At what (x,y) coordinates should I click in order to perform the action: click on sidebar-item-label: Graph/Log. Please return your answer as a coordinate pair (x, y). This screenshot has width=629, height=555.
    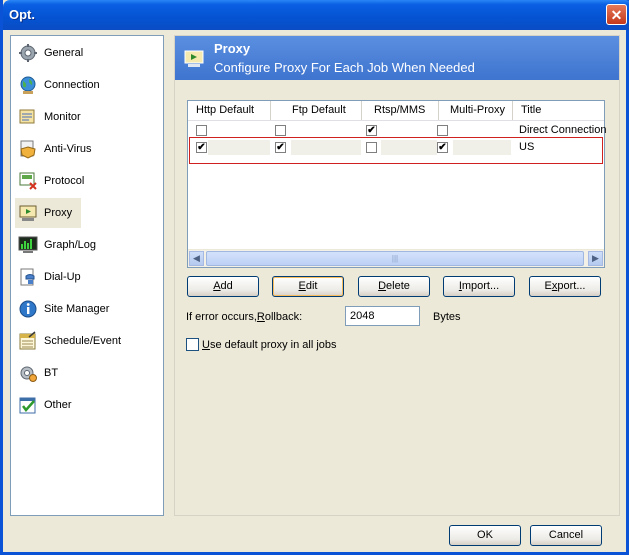
    Looking at the image, I should click on (70, 245).